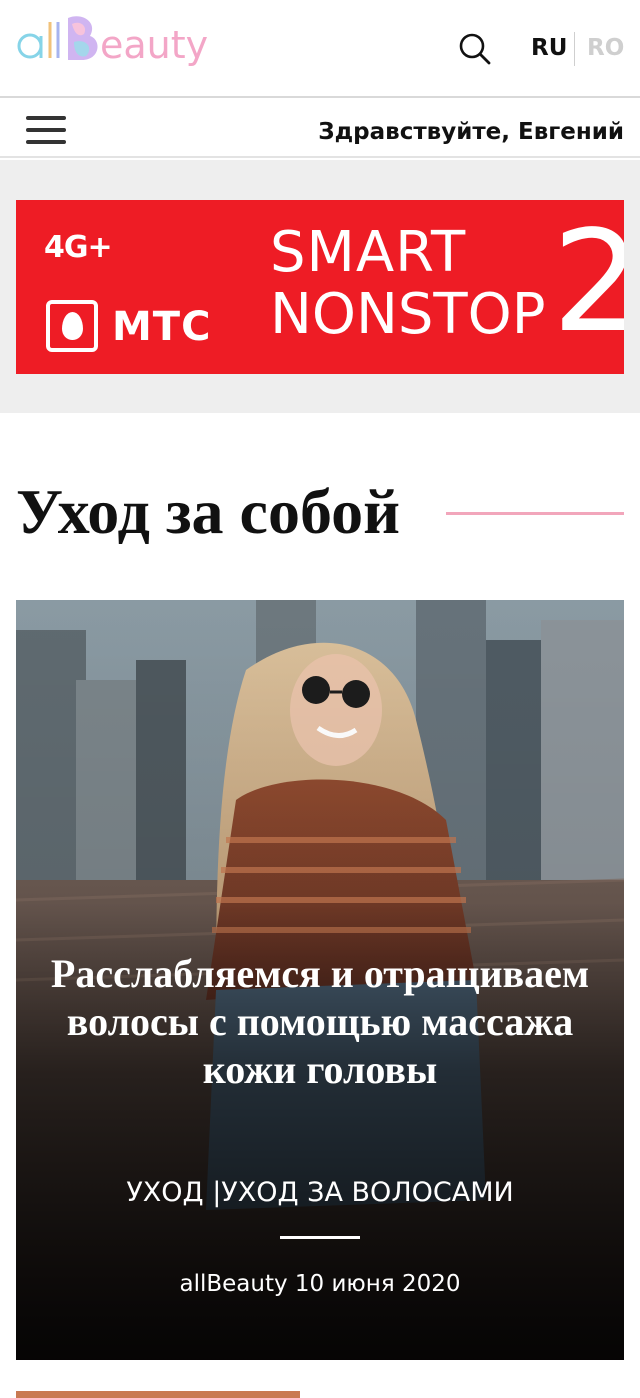  What do you see at coordinates (72, 326) in the screenshot?
I see `mts-egg-icon` at bounding box center [72, 326].